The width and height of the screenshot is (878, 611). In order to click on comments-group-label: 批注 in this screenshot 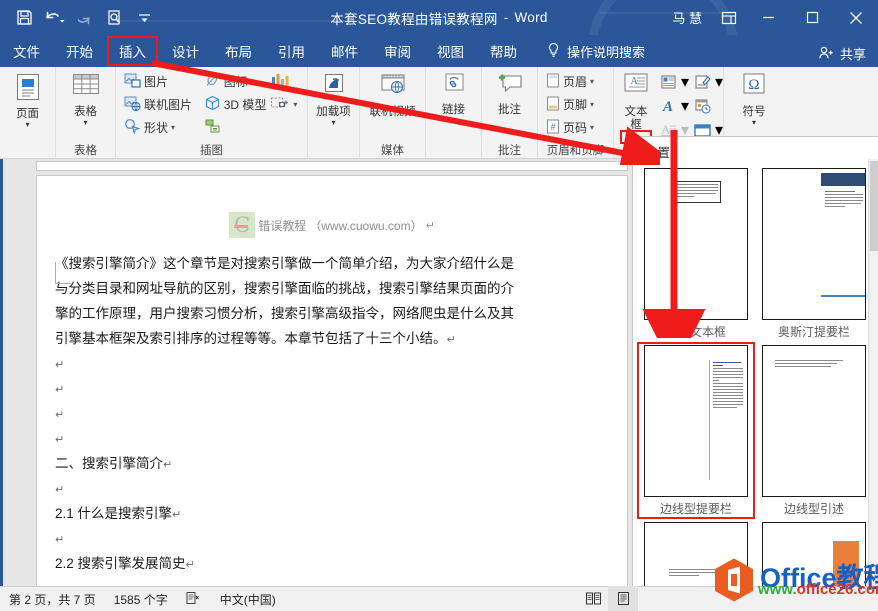, I will do `click(509, 151)`.